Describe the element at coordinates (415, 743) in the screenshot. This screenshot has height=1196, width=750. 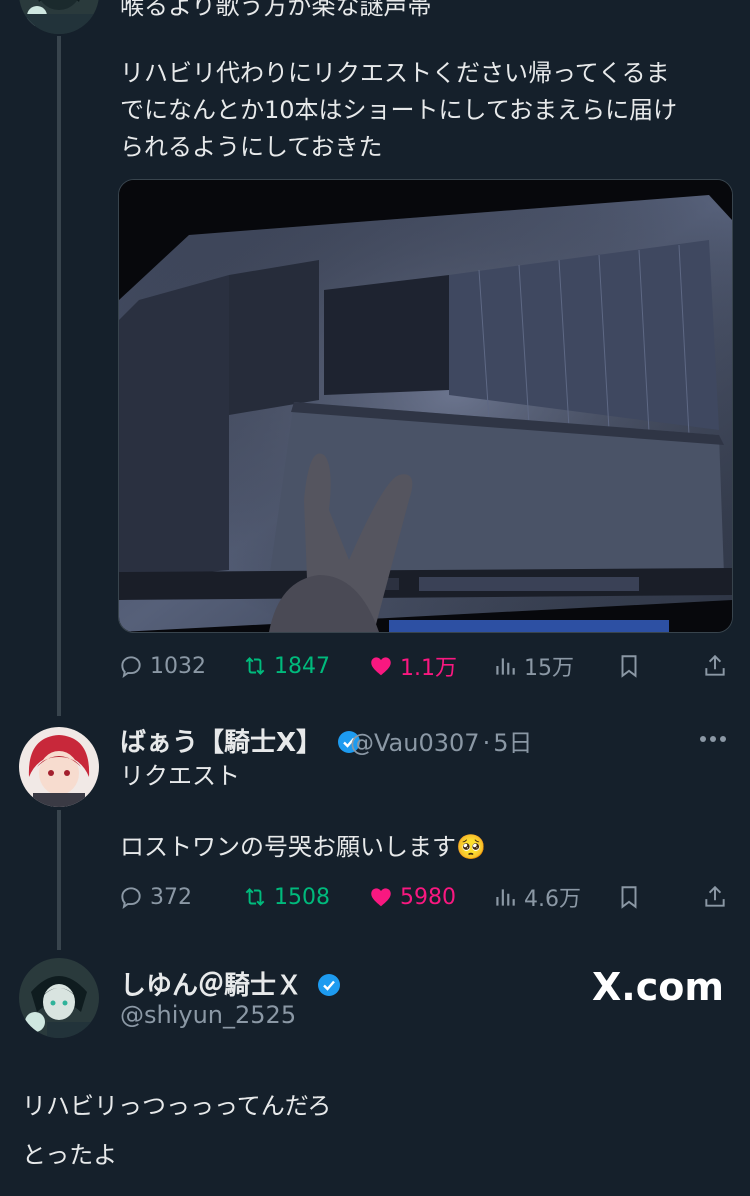
I see `reply-handle: @Vau0307` at that location.